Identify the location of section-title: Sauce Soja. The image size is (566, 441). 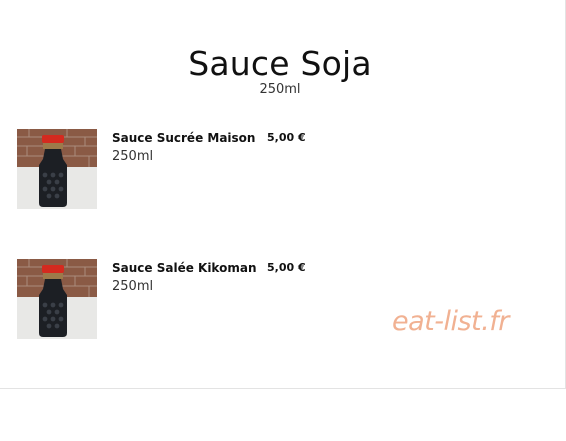
(280, 63).